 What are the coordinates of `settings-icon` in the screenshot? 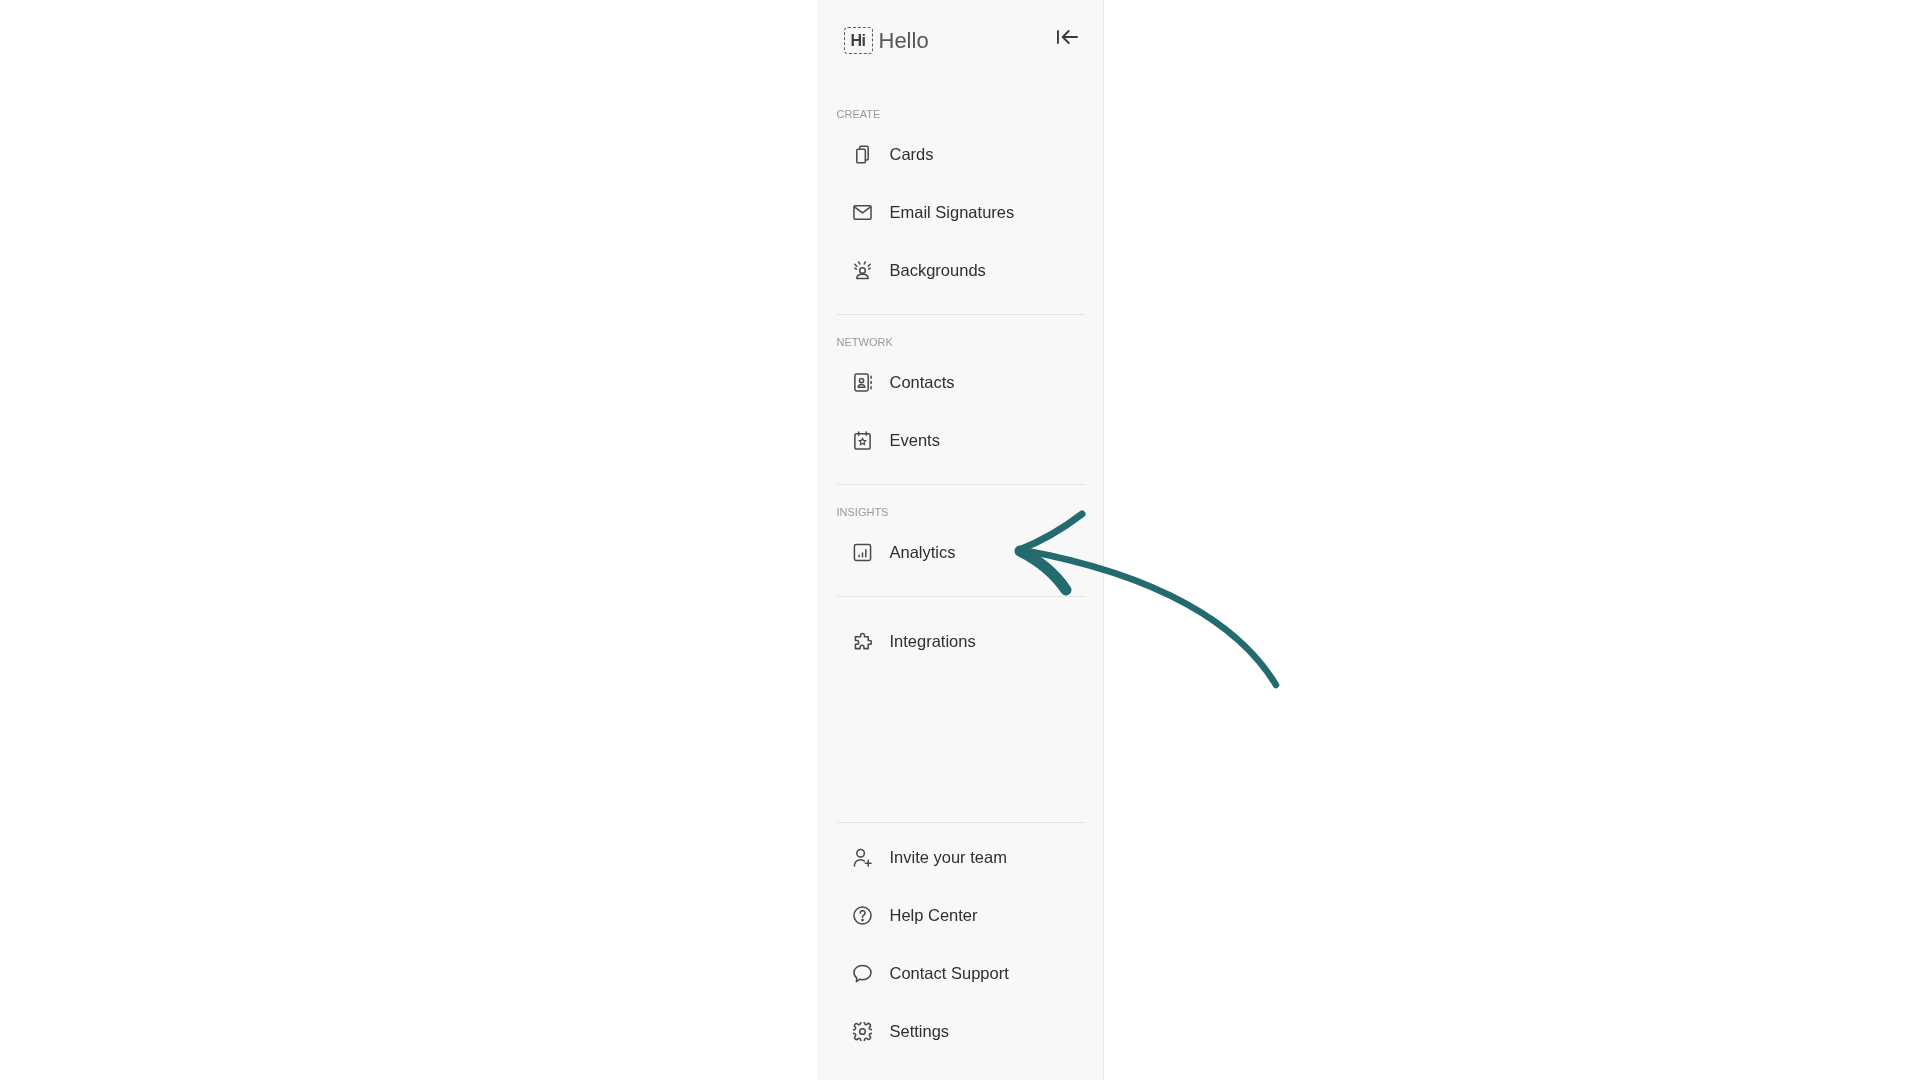 It's located at (862, 1031).